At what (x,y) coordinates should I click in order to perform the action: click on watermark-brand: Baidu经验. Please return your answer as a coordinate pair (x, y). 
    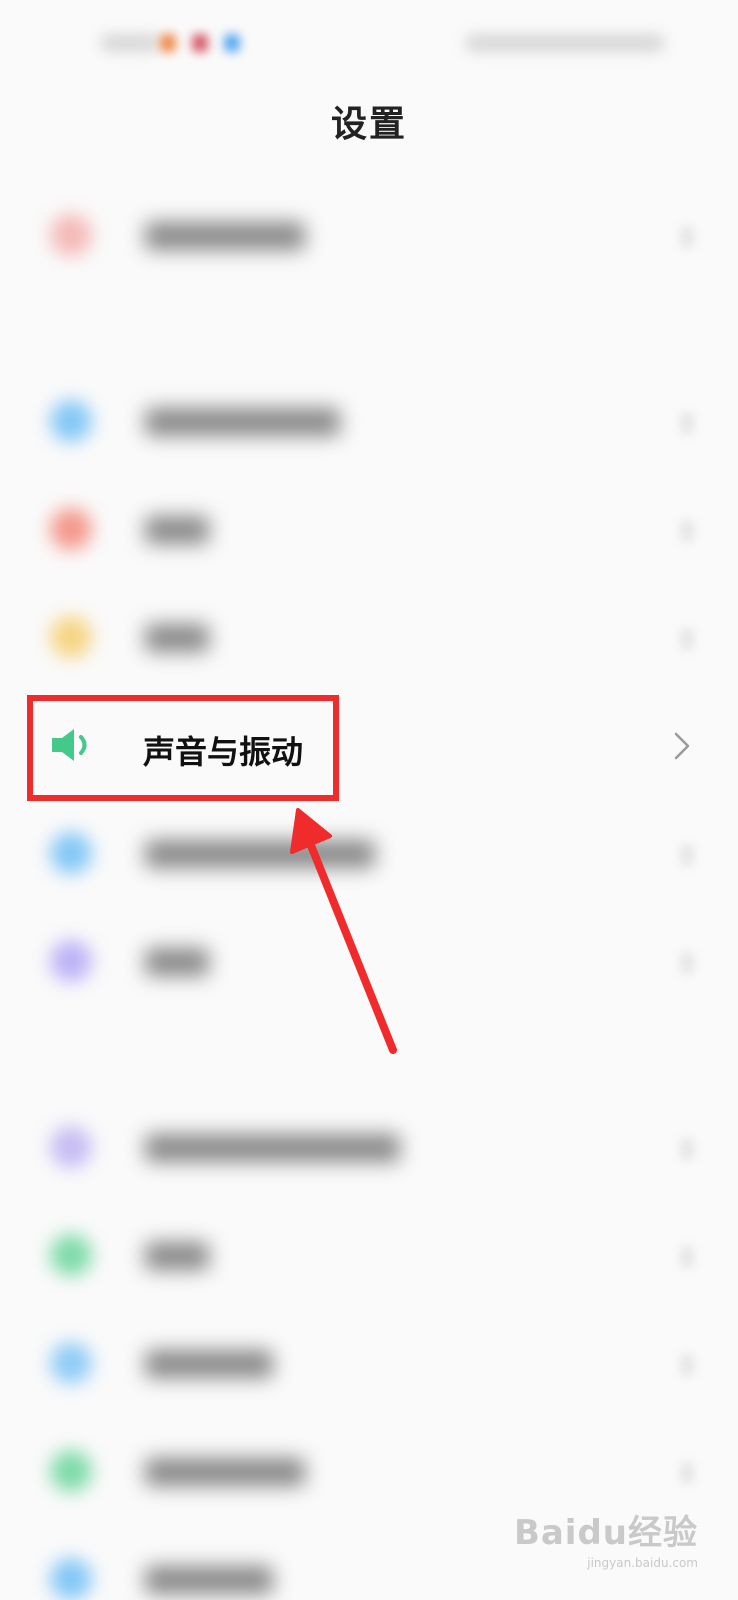
    Looking at the image, I should click on (605, 1533).